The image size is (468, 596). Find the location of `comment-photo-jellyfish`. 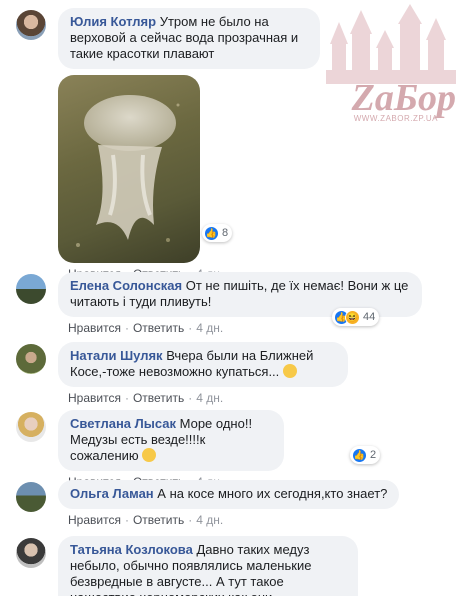

comment-photo-jellyfish is located at coordinates (129, 169).